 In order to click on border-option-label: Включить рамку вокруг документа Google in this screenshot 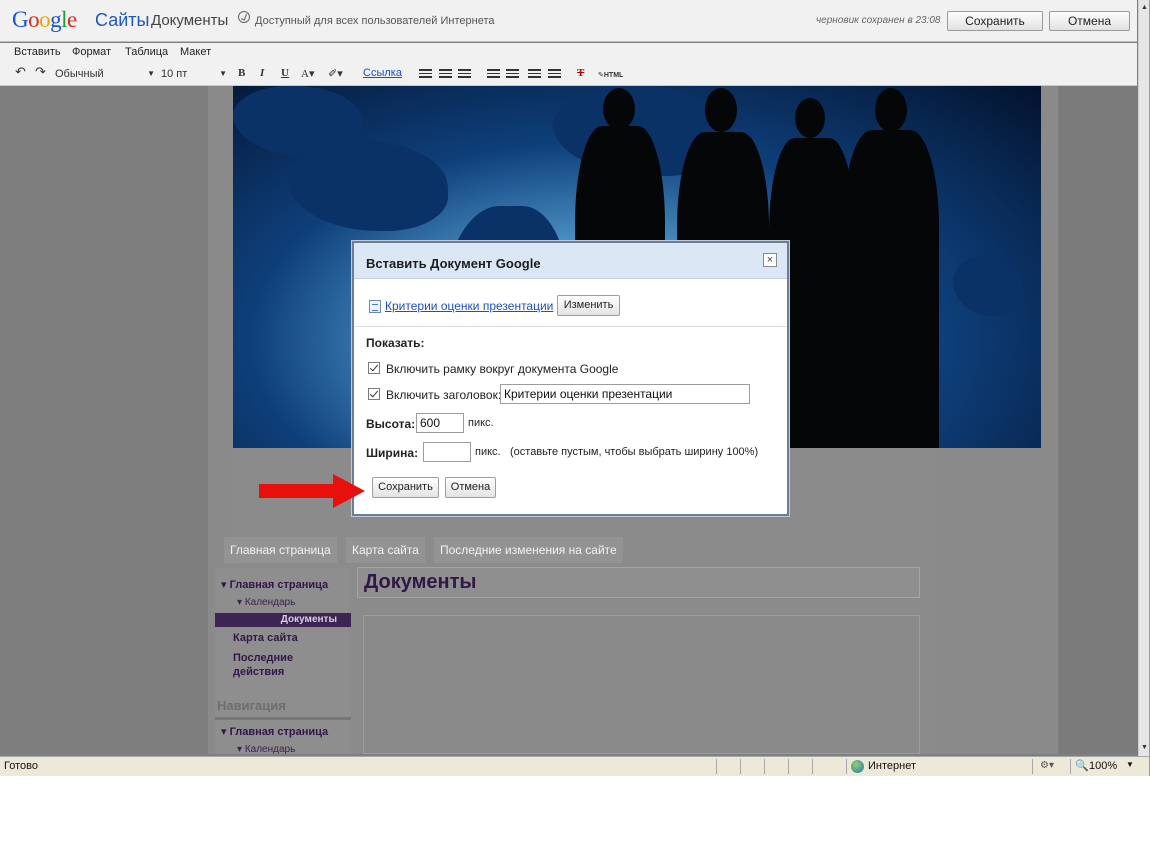, I will do `click(502, 369)`.